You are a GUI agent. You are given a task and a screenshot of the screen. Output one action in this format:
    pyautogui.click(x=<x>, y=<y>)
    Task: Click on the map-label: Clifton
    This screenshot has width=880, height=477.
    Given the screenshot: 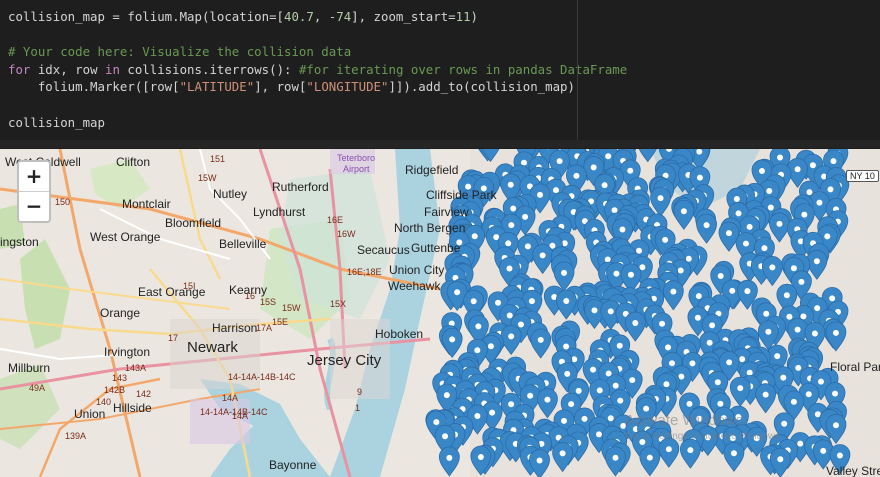 What is the action you would take?
    pyautogui.click(x=133, y=162)
    